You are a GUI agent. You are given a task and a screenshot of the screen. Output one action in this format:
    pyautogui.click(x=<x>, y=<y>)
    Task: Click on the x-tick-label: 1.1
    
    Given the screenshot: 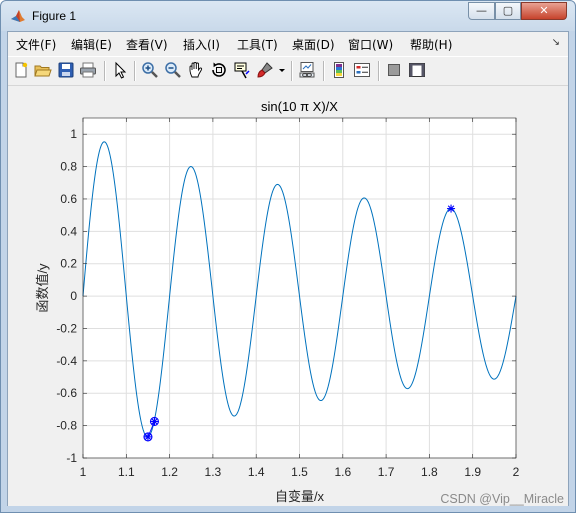 What is the action you would take?
    pyautogui.click(x=126, y=472)
    